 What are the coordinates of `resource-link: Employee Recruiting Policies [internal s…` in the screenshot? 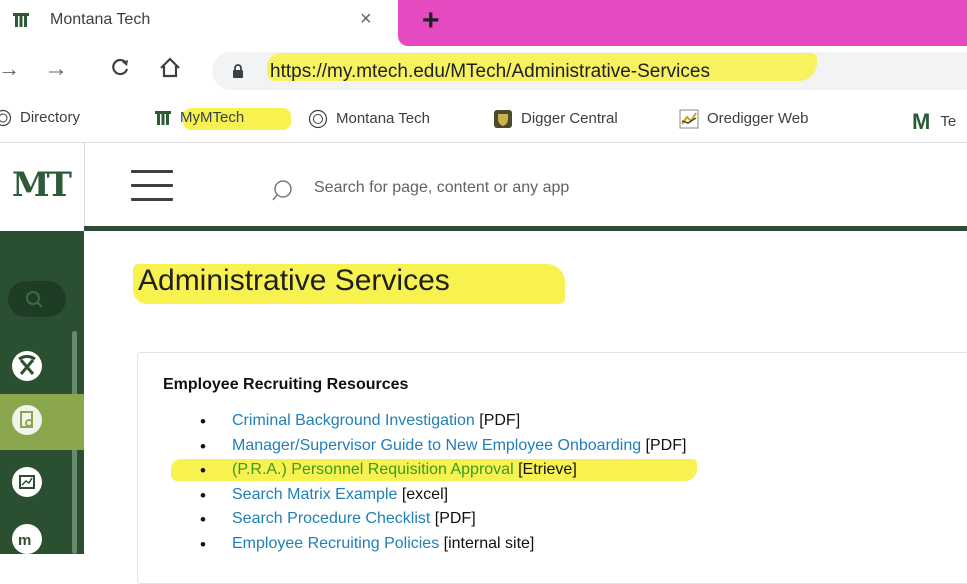 It's located at (383, 544).